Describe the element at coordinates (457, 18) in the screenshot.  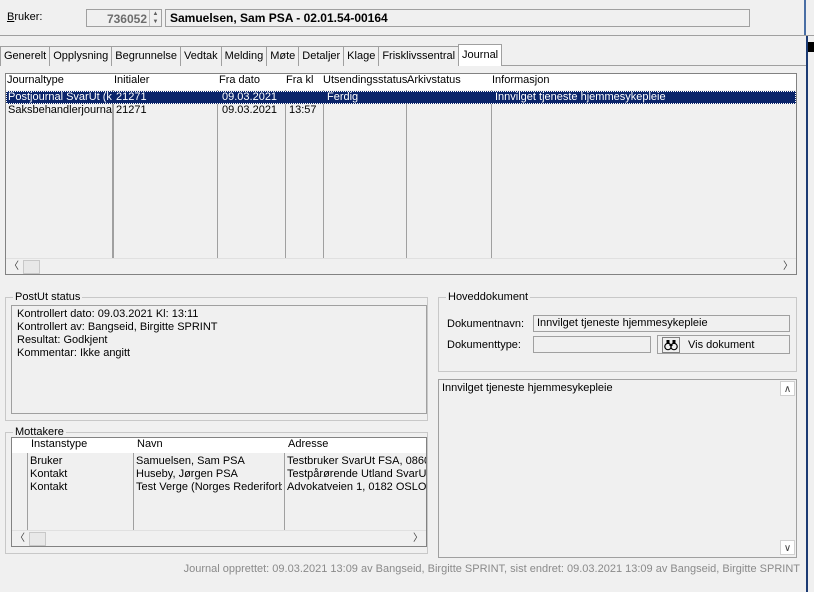
I see `user-name-field: Samuelsen, Sam PSA - 02.01.54-00164` at that location.